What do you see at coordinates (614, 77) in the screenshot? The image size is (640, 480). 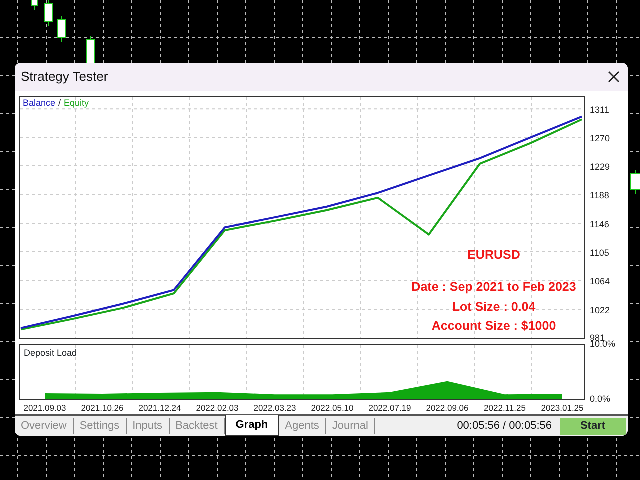 I see `close-icon` at bounding box center [614, 77].